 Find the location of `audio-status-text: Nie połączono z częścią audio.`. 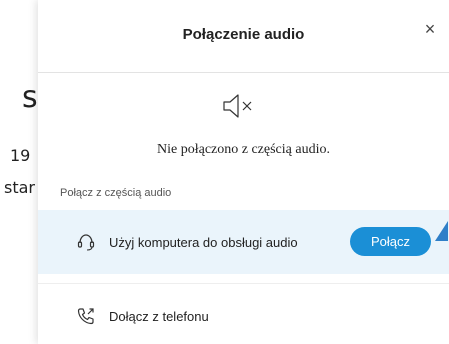

audio-status-text: Nie połączono z częścią audio. is located at coordinates (243, 149).